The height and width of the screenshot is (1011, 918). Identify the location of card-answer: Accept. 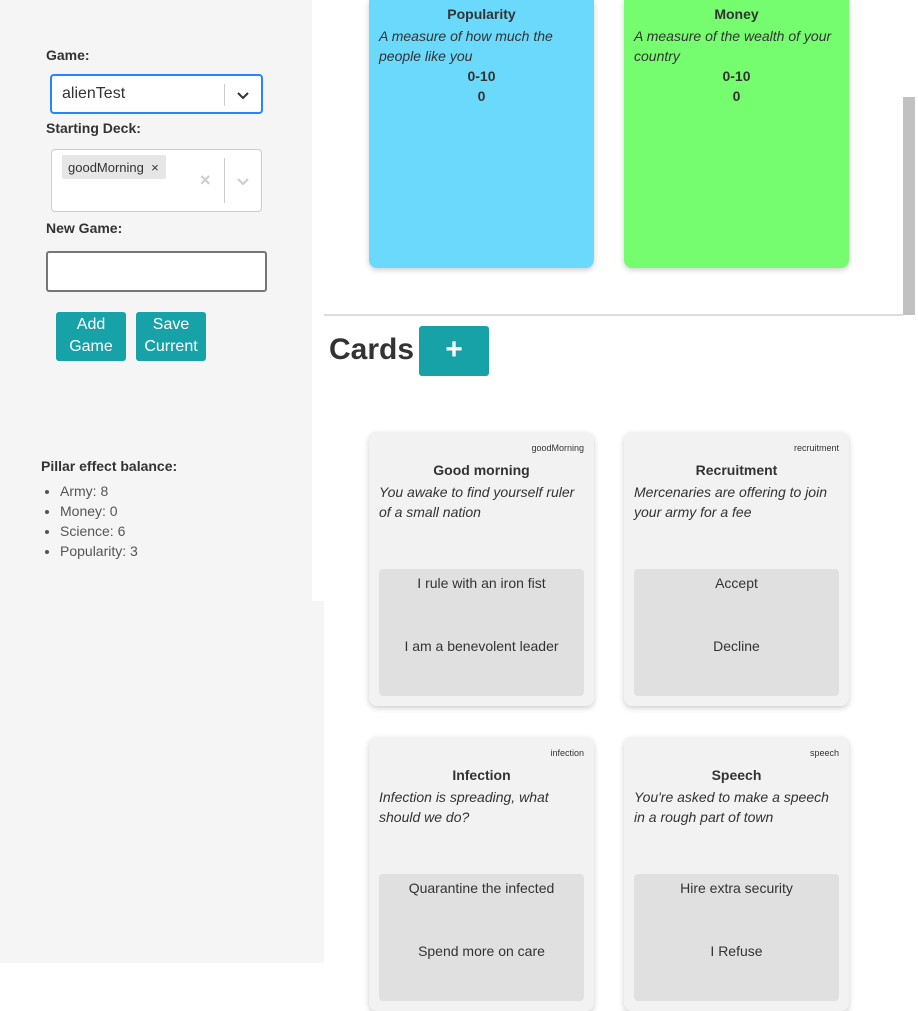
(736, 583).